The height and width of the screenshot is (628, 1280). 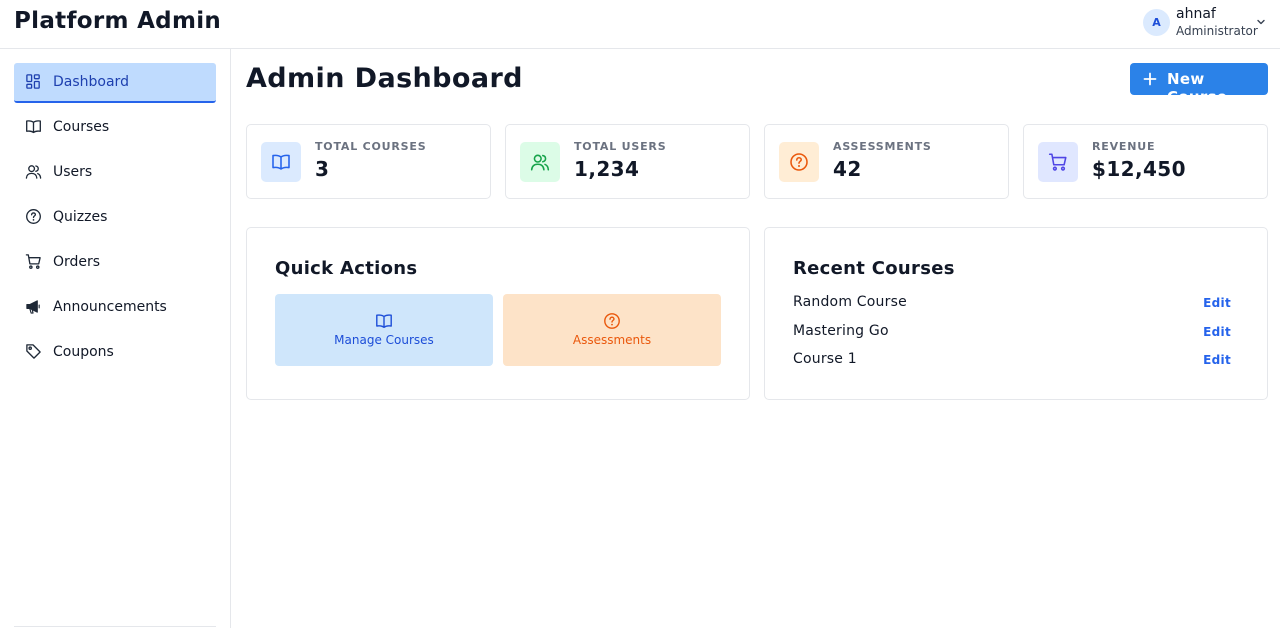 I want to click on stat-value: $12,450, so click(x=1139, y=169).